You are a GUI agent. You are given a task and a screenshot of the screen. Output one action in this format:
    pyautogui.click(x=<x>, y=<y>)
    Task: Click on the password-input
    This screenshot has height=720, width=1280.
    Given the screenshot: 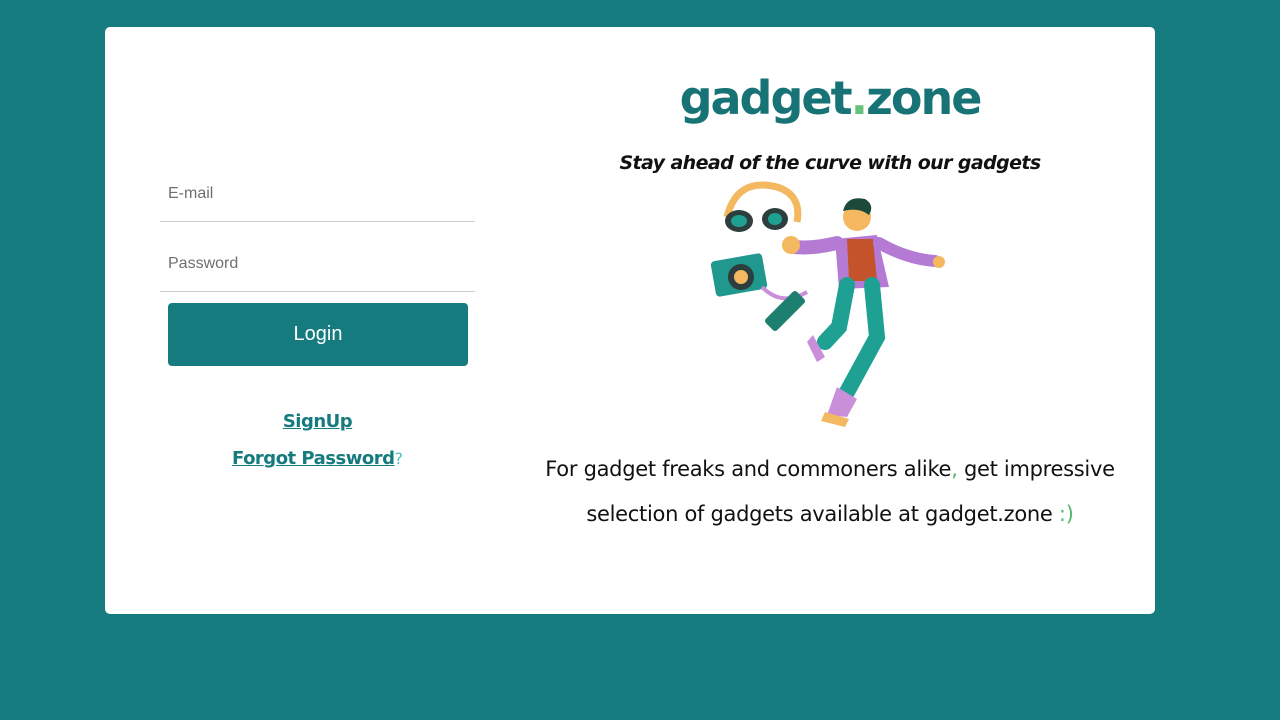 What is the action you would take?
    pyautogui.click(x=315, y=264)
    